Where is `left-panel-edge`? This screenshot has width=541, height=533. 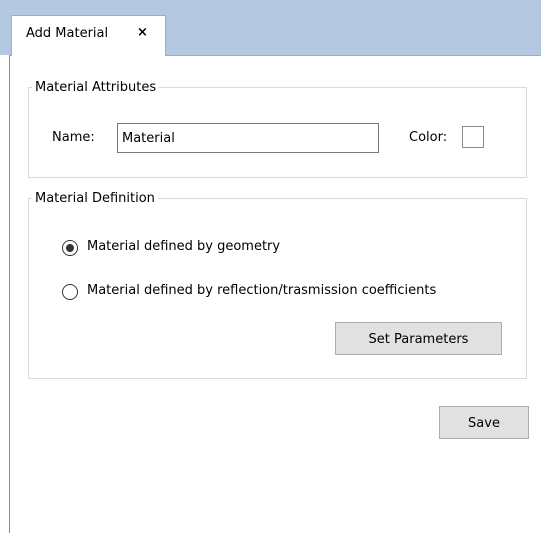
left-panel-edge is located at coordinates (5, 294).